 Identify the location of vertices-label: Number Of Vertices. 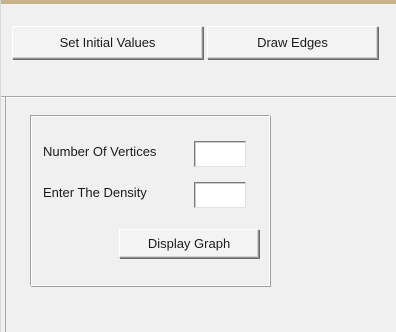
(100, 151).